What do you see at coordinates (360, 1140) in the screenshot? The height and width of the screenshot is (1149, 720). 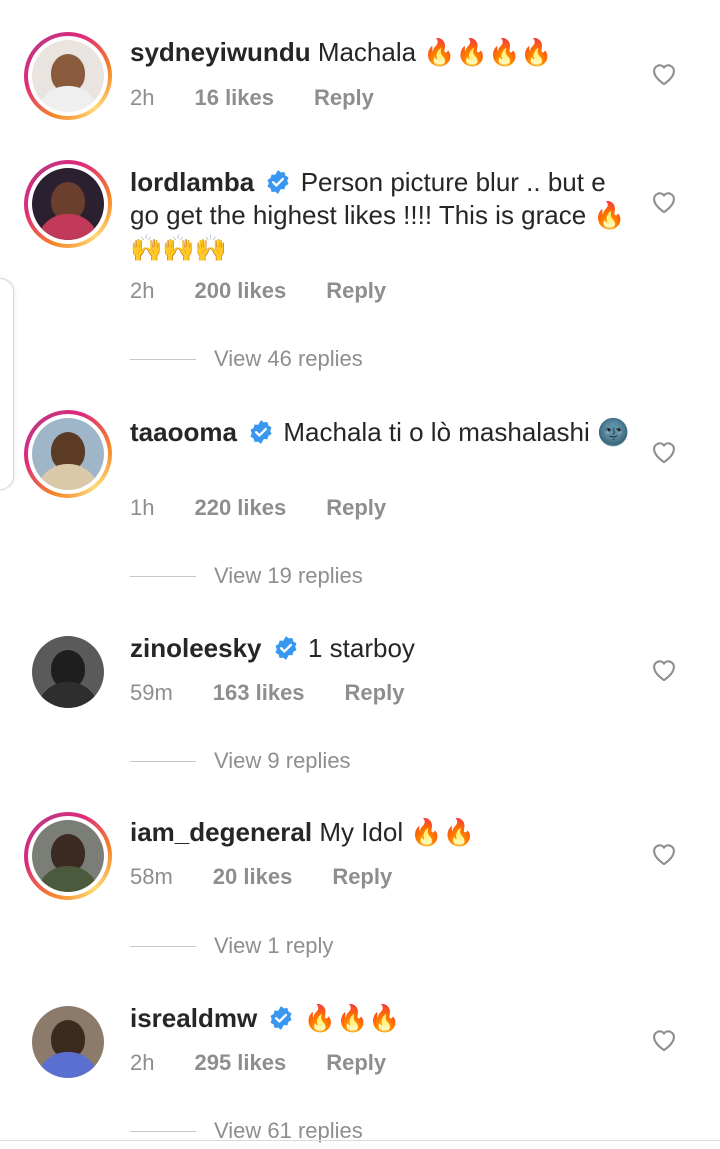 I see `bottom-divider` at bounding box center [360, 1140].